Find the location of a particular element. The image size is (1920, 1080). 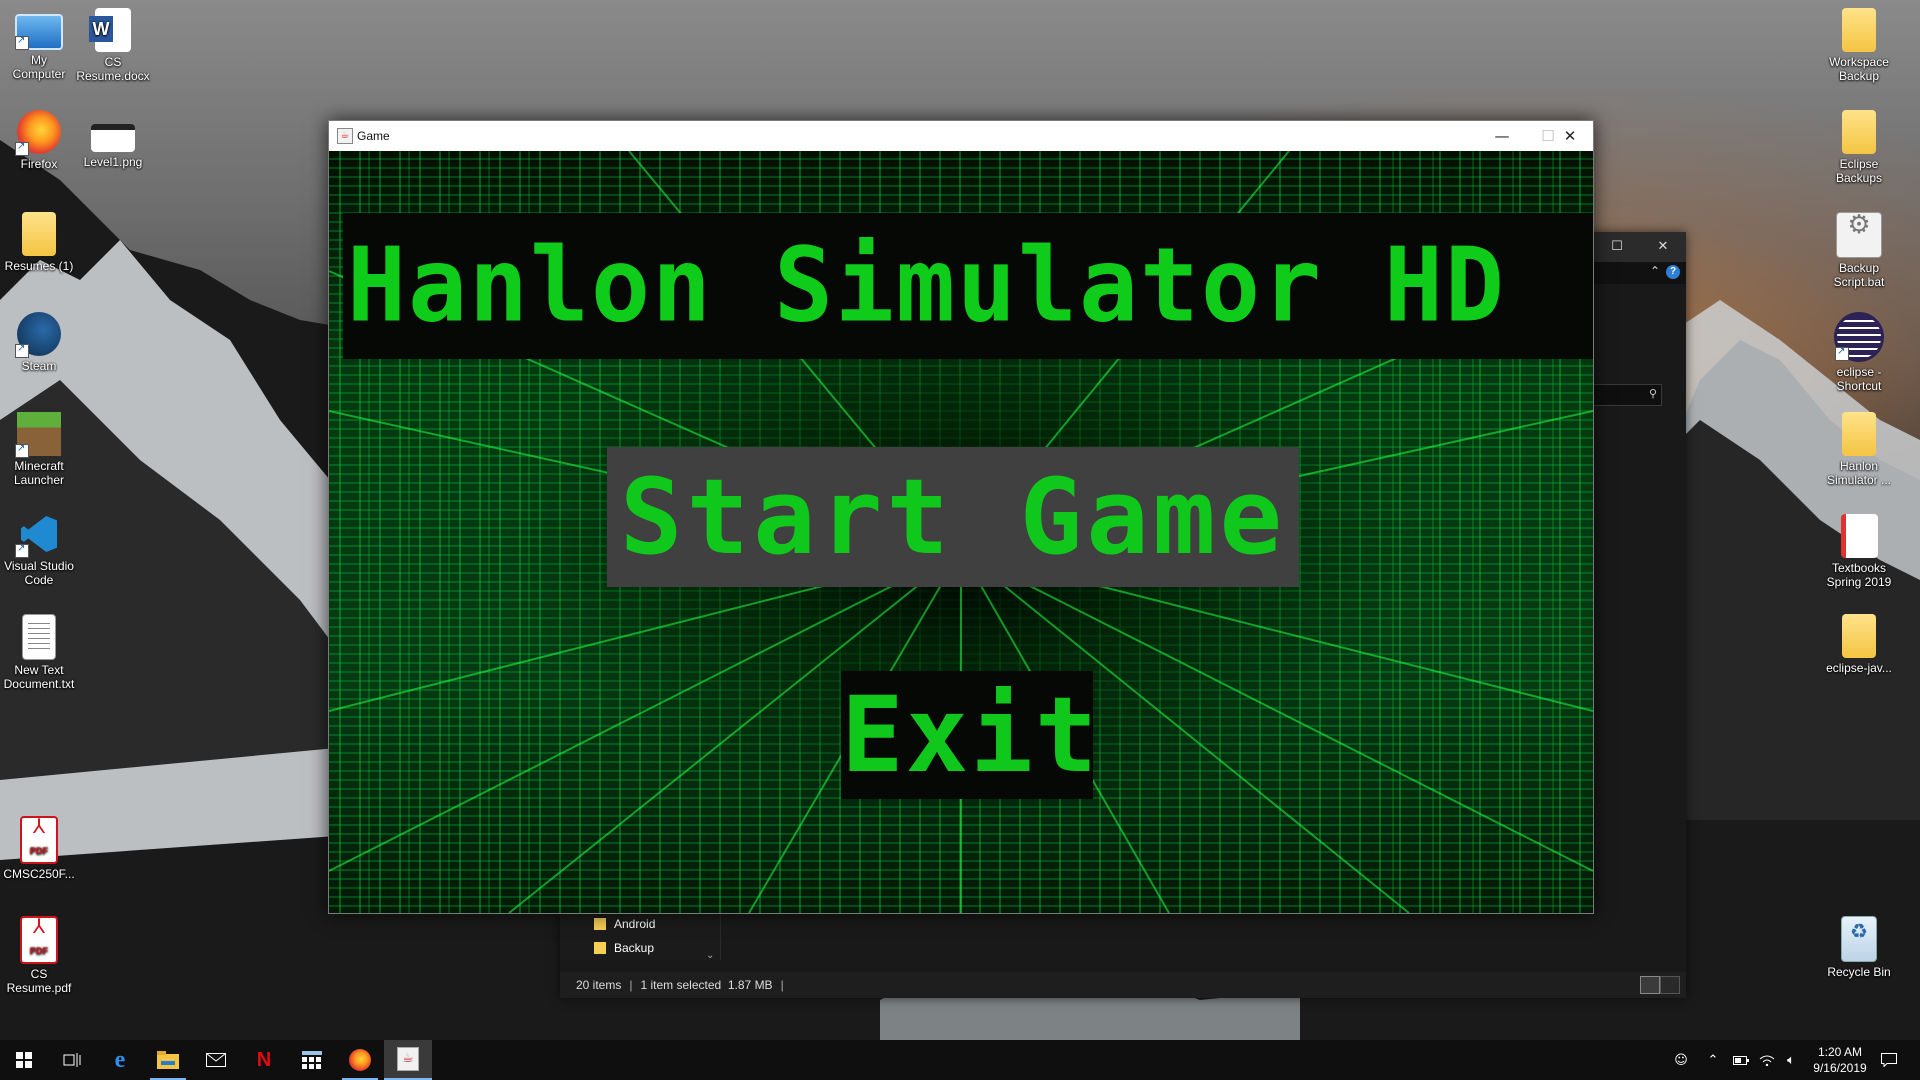

help-icon: ? is located at coordinates (1673, 272).